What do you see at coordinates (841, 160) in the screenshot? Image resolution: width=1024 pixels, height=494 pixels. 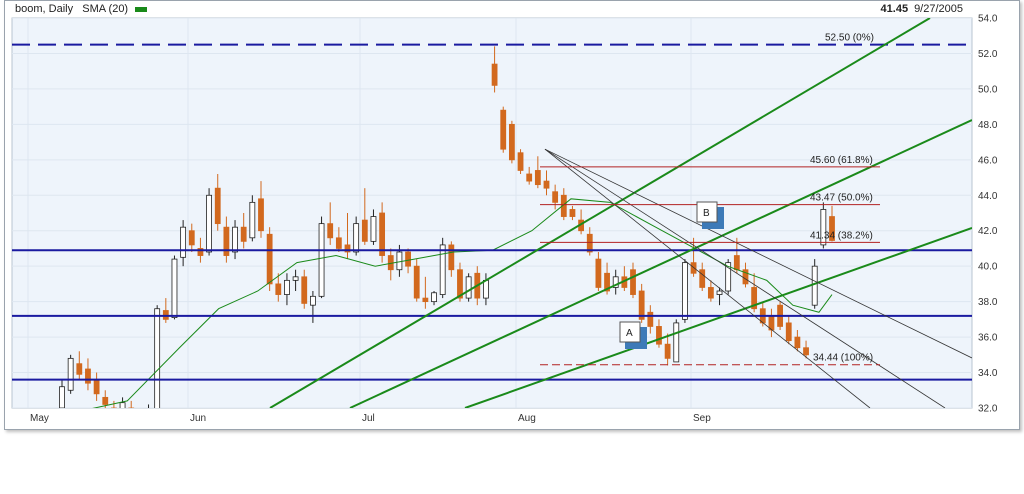 I see `fib-level-label: 45.60 (61.8%)` at bounding box center [841, 160].